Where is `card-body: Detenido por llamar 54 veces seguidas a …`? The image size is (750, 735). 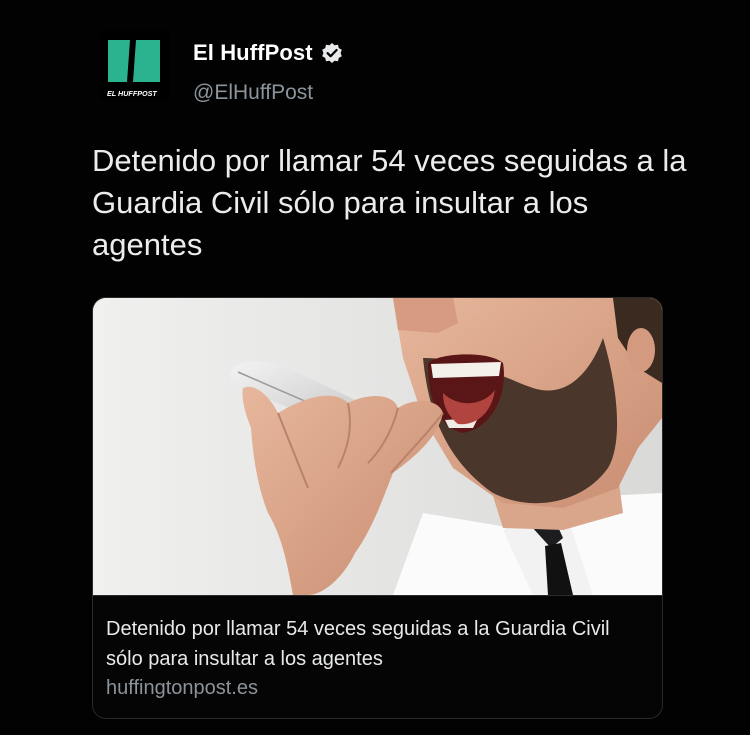 card-body: Detenido por llamar 54 veces seguidas a … is located at coordinates (377, 656).